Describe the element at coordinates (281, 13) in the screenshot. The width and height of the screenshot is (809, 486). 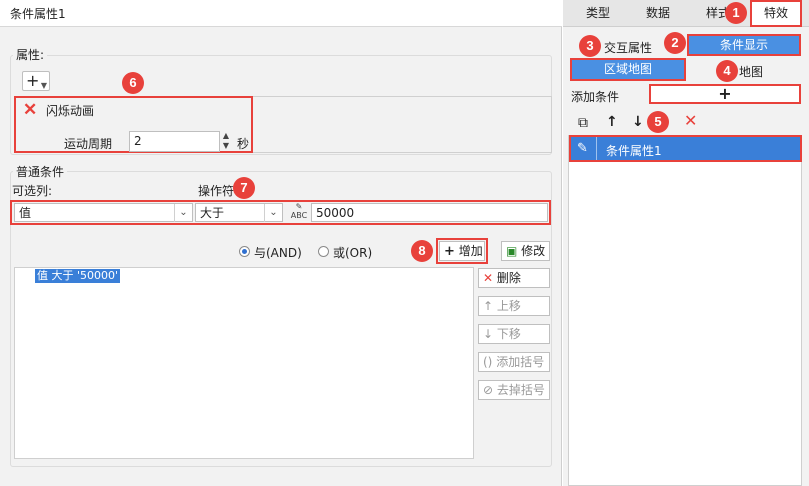
I see `dialog-title-bar: 条件属性1` at that location.